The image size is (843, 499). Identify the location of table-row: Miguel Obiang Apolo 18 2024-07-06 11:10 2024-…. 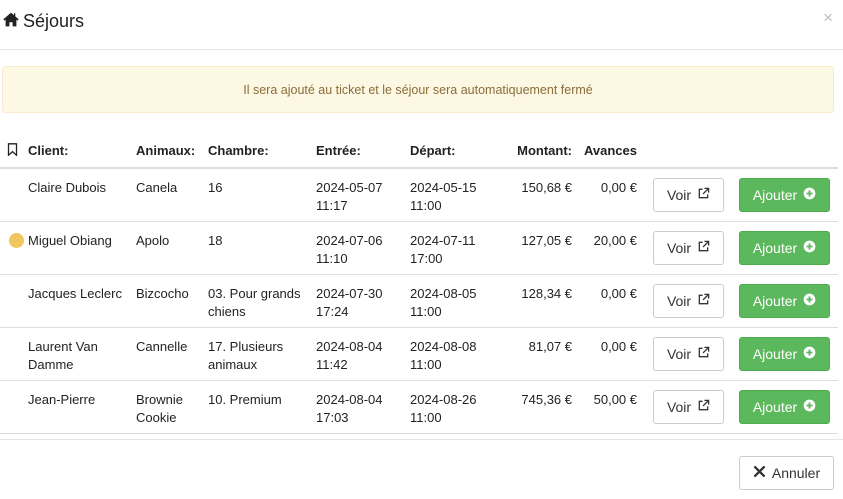
(419, 248).